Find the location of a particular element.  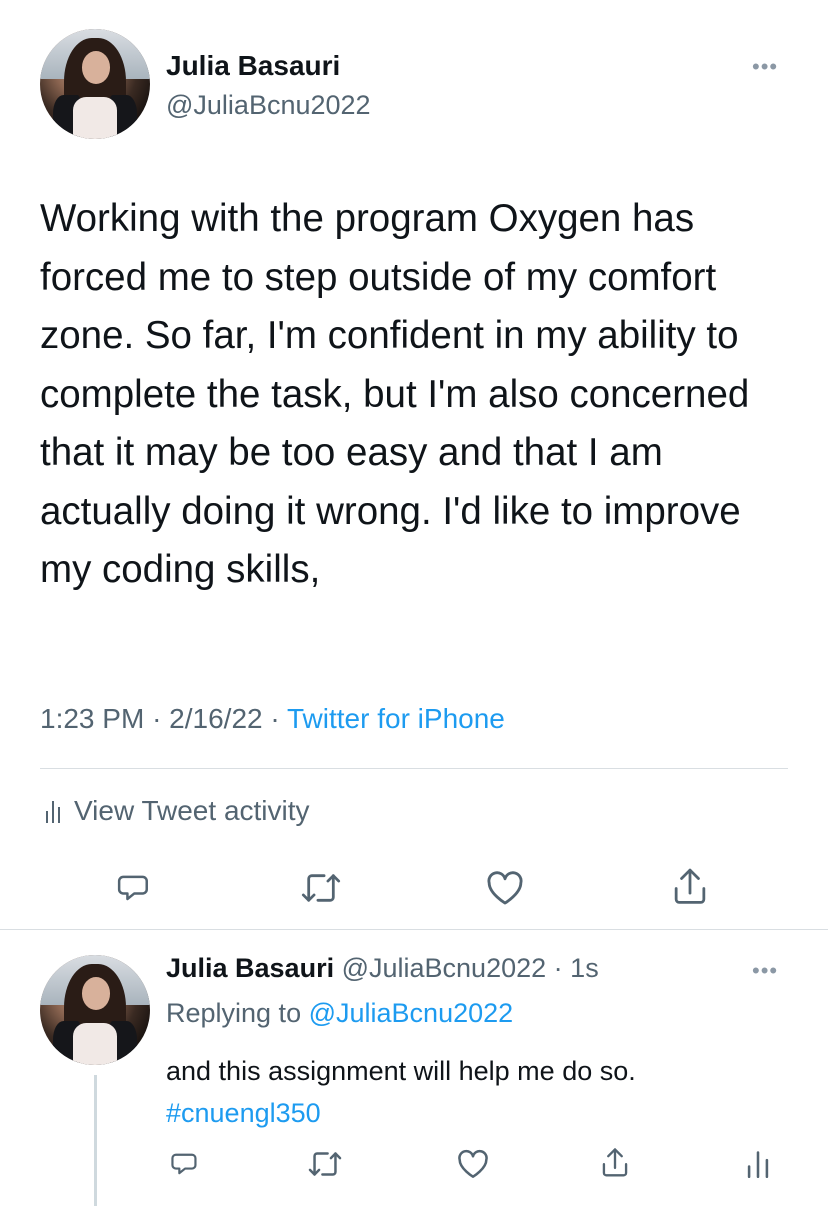

like-button is located at coordinates (505, 888).